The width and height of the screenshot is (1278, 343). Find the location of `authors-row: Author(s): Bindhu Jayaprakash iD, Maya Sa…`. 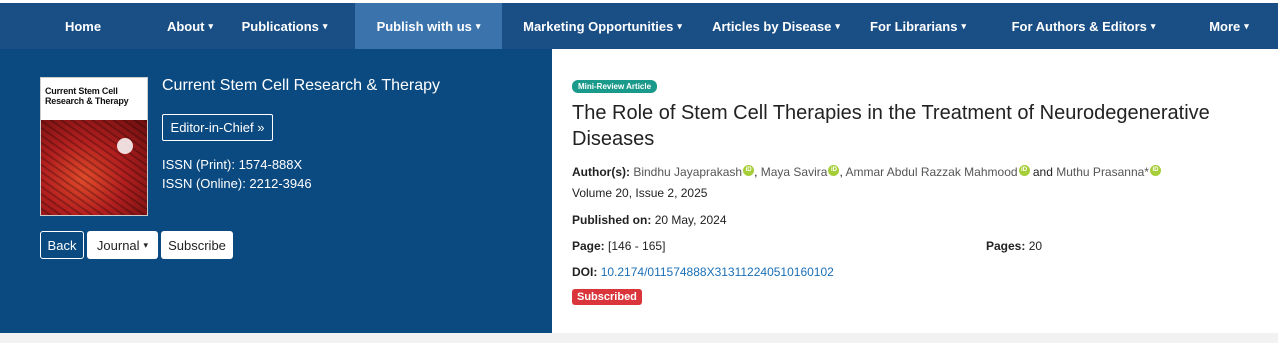

authors-row: Author(s): Bindhu Jayaprakash iD, Maya Sa… is located at coordinates (866, 172).